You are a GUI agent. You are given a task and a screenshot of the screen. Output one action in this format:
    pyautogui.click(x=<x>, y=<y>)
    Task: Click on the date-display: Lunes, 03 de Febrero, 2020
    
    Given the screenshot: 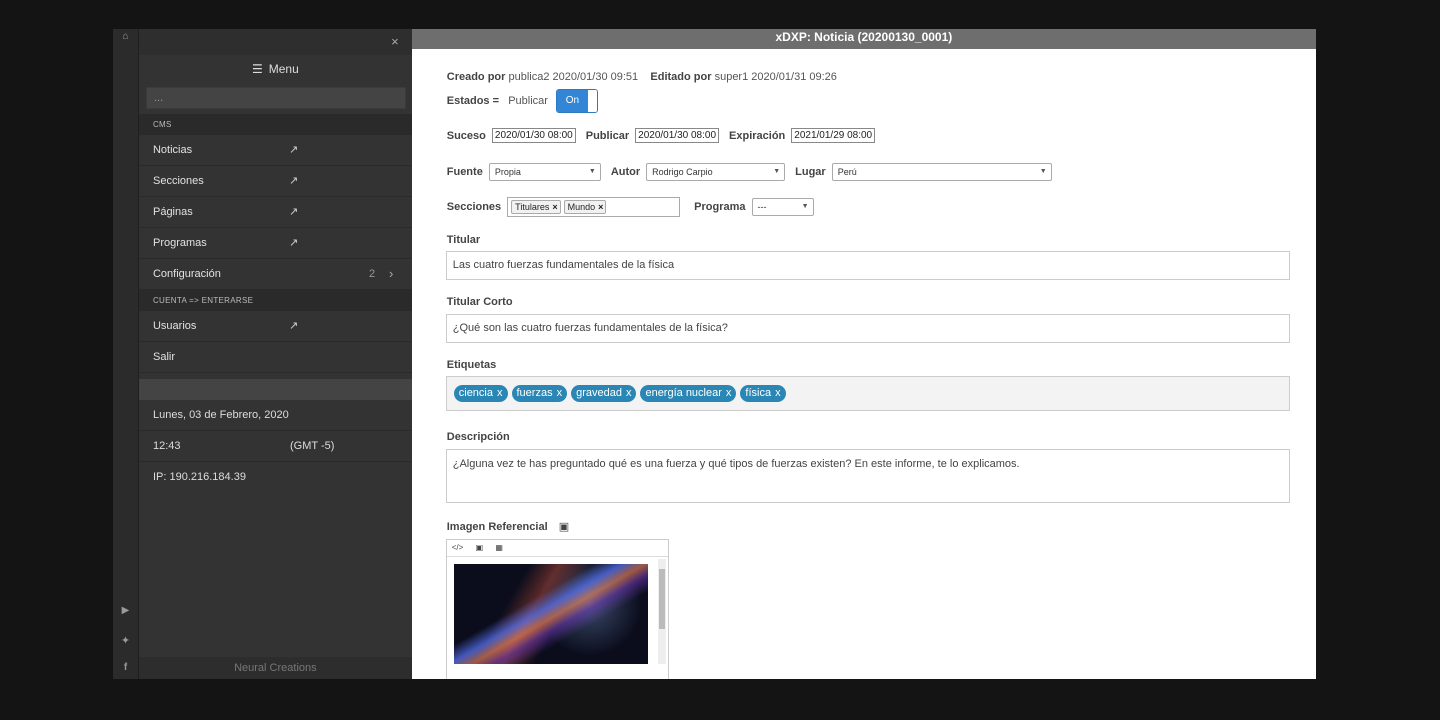 What is the action you would take?
    pyautogui.click(x=275, y=415)
    